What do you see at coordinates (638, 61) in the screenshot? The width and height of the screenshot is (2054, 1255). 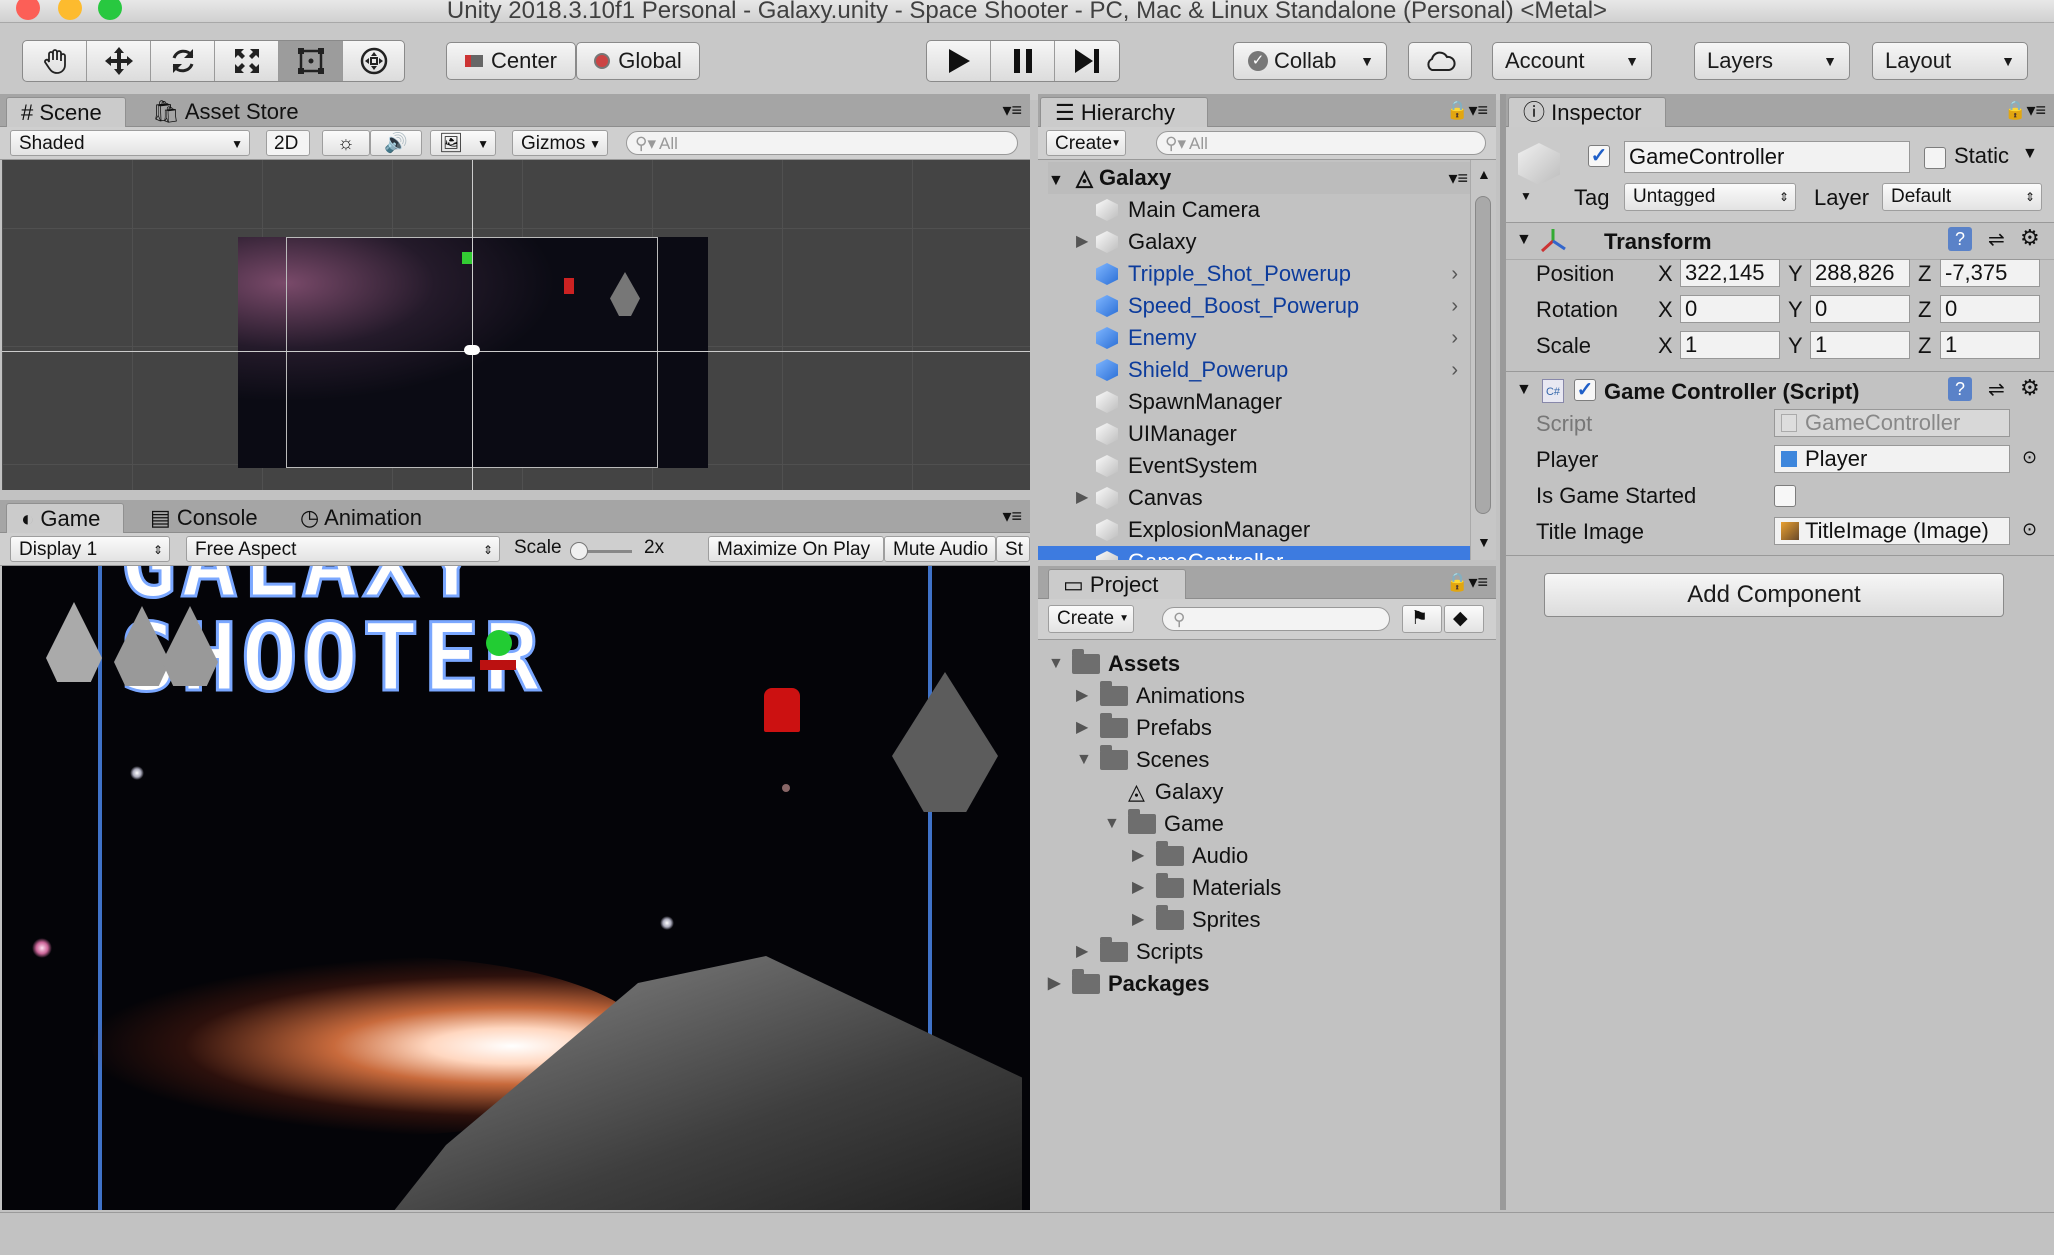 I see `pivot-rotation-button: Global` at bounding box center [638, 61].